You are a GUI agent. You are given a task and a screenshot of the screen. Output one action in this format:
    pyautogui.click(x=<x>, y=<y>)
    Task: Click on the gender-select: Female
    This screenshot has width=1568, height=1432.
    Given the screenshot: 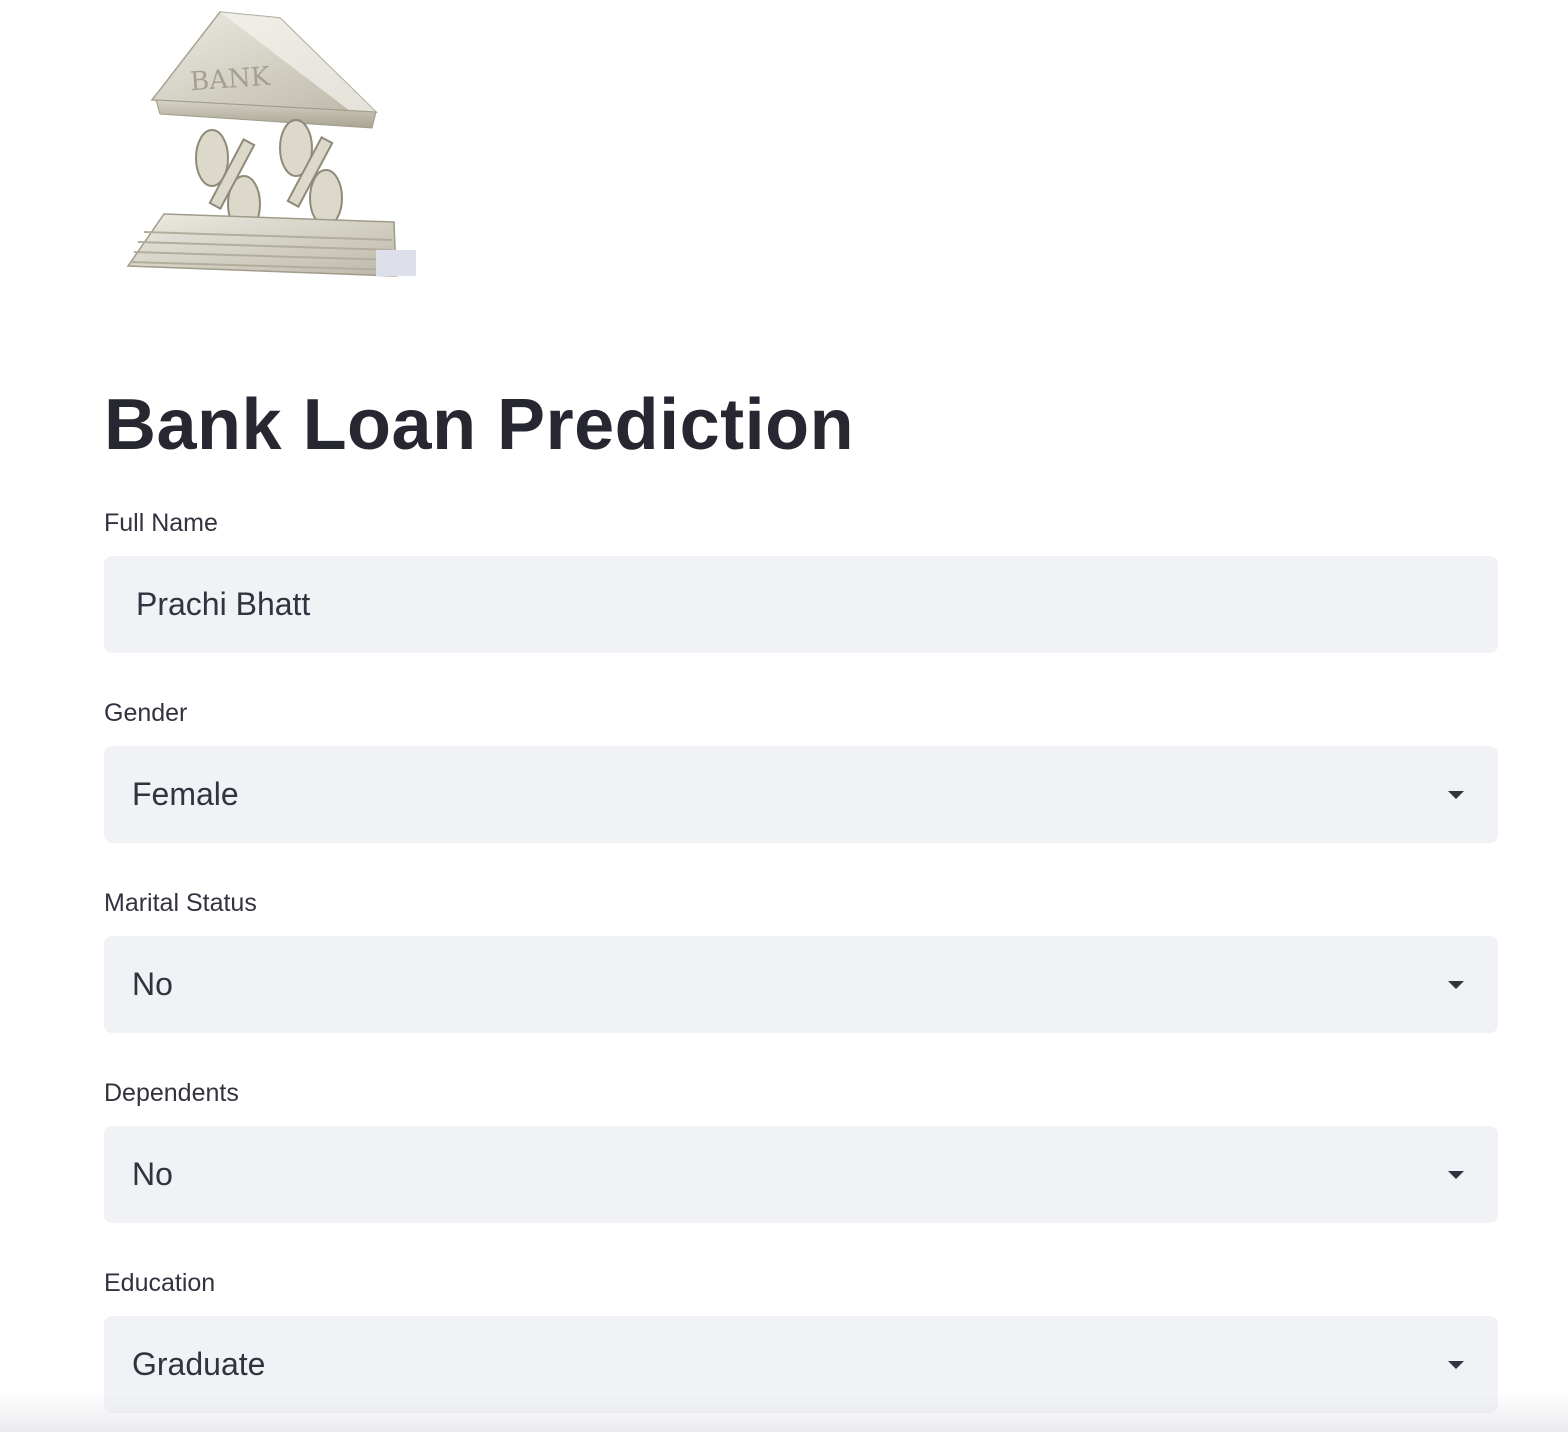 What is the action you would take?
    pyautogui.click(x=801, y=794)
    